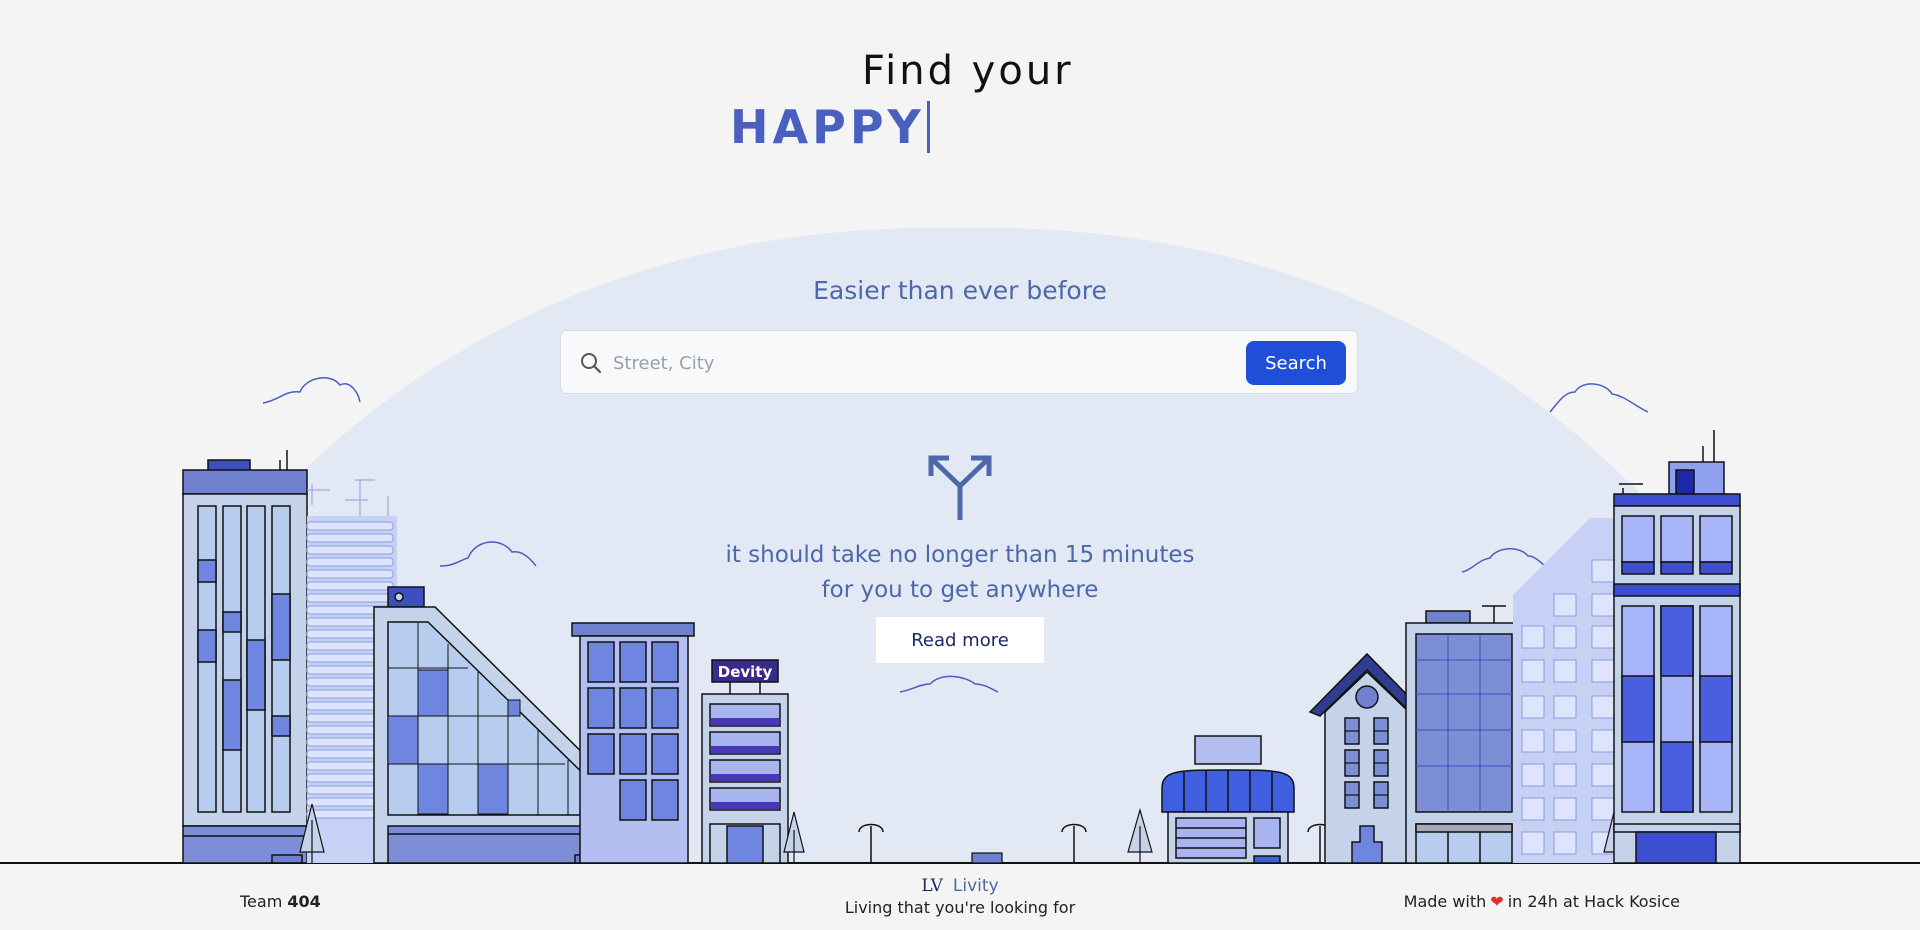 This screenshot has width=1920, height=930. I want to click on hero-typed-text: HAPPY, so click(827, 127).